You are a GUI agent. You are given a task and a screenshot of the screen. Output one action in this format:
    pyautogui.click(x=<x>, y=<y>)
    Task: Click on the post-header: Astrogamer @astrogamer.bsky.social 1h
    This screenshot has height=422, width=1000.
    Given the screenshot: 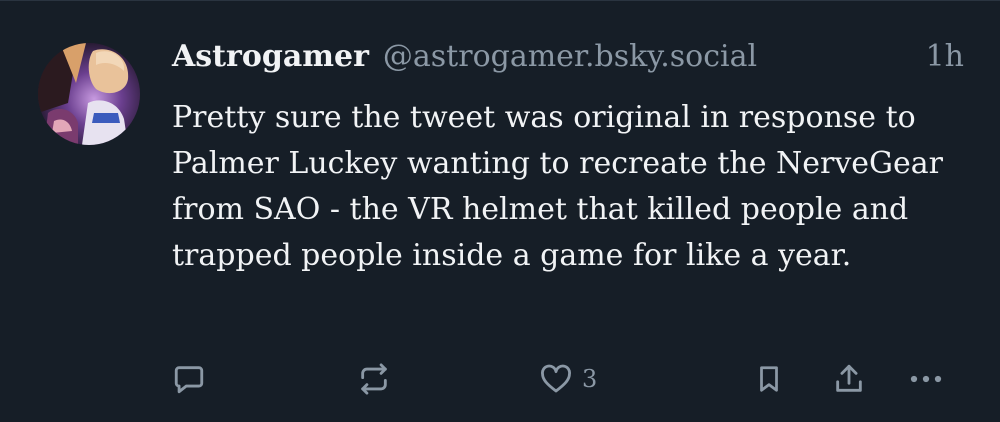 What is the action you would take?
    pyautogui.click(x=568, y=62)
    